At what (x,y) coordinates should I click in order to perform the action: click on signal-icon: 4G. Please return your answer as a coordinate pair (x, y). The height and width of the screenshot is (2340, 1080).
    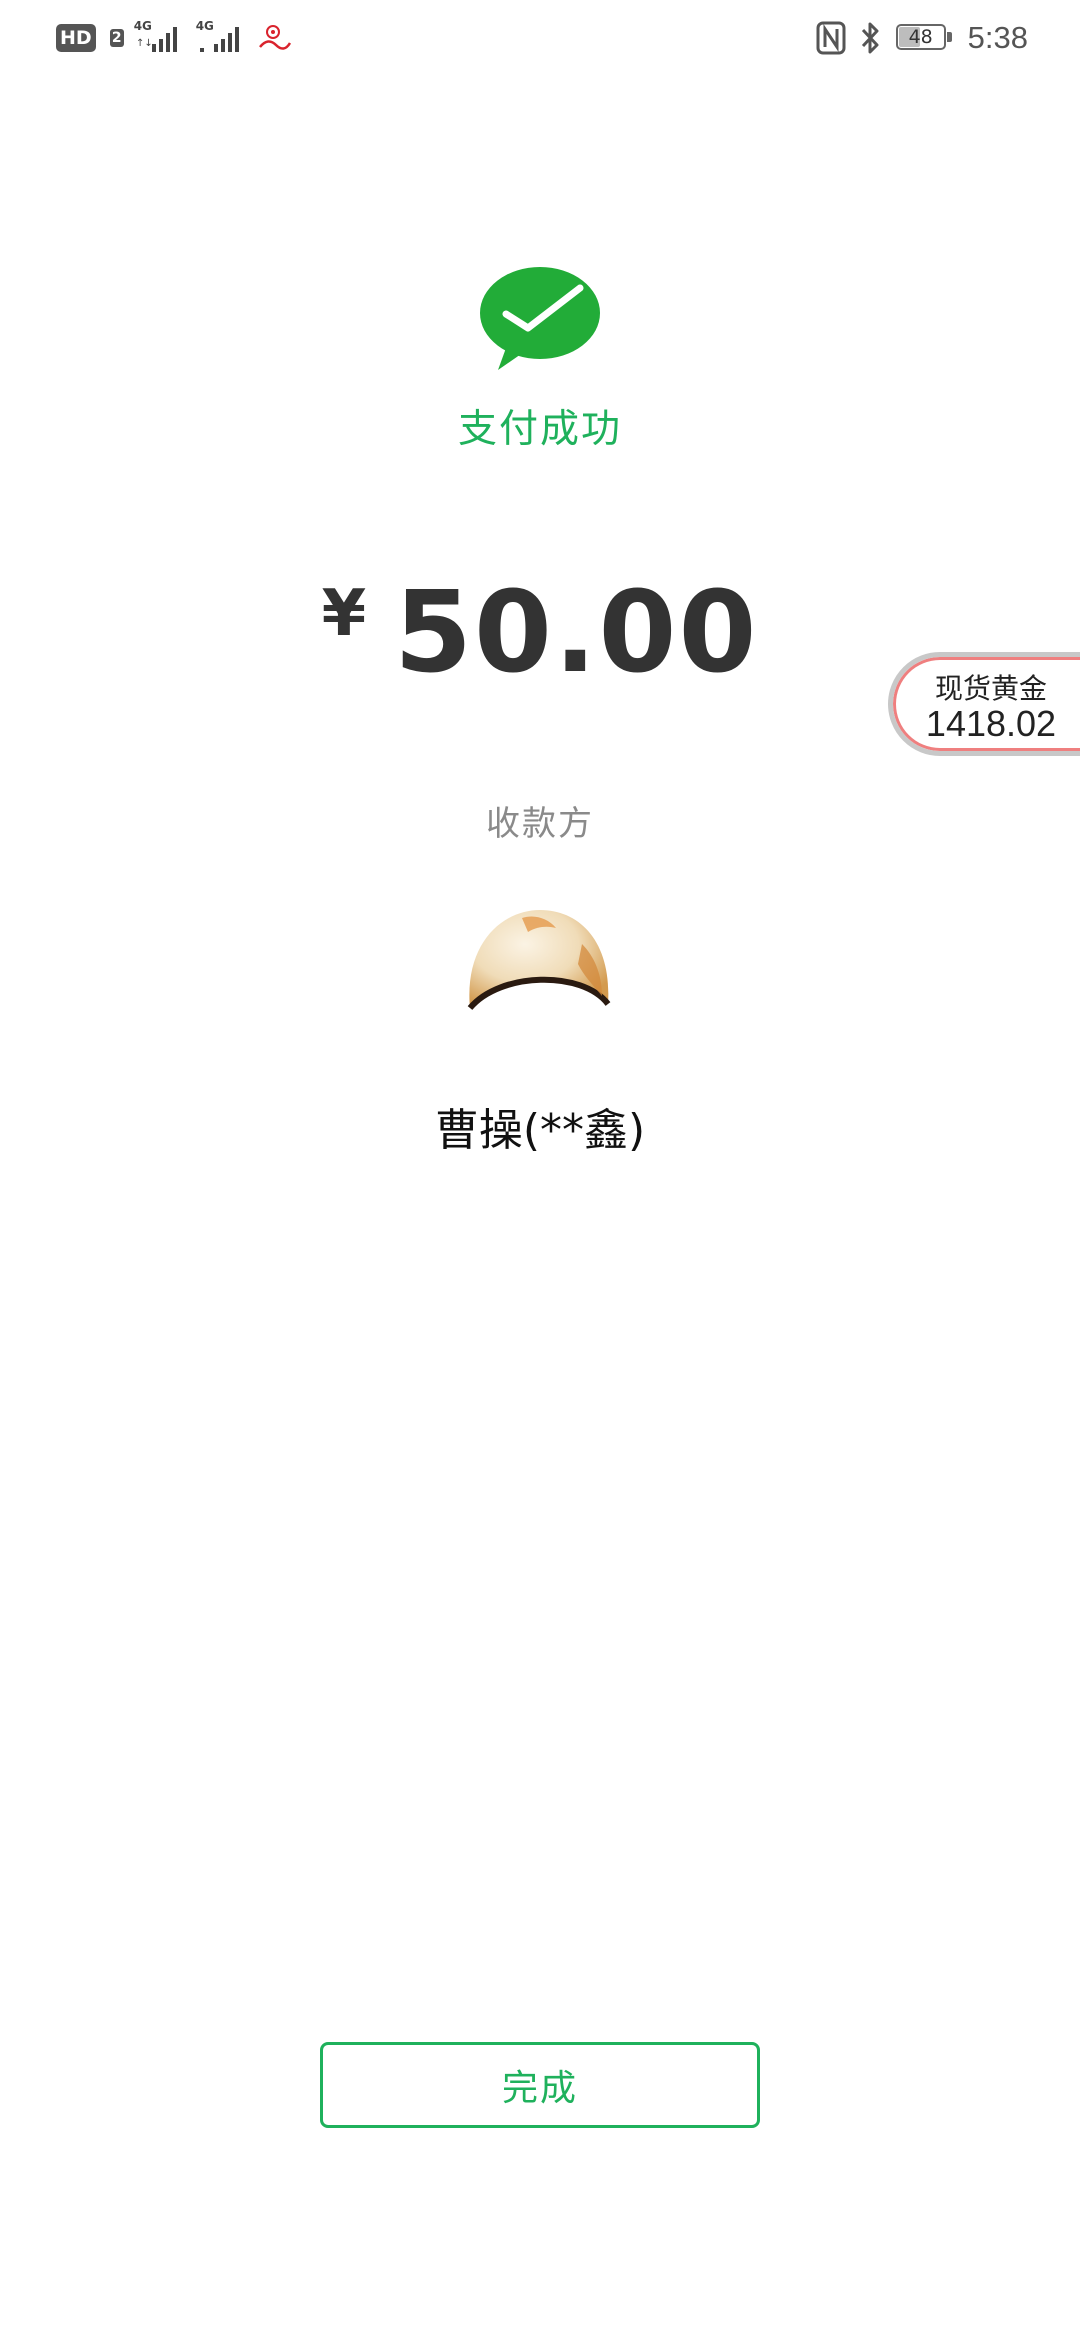
    Looking at the image, I should click on (222, 38).